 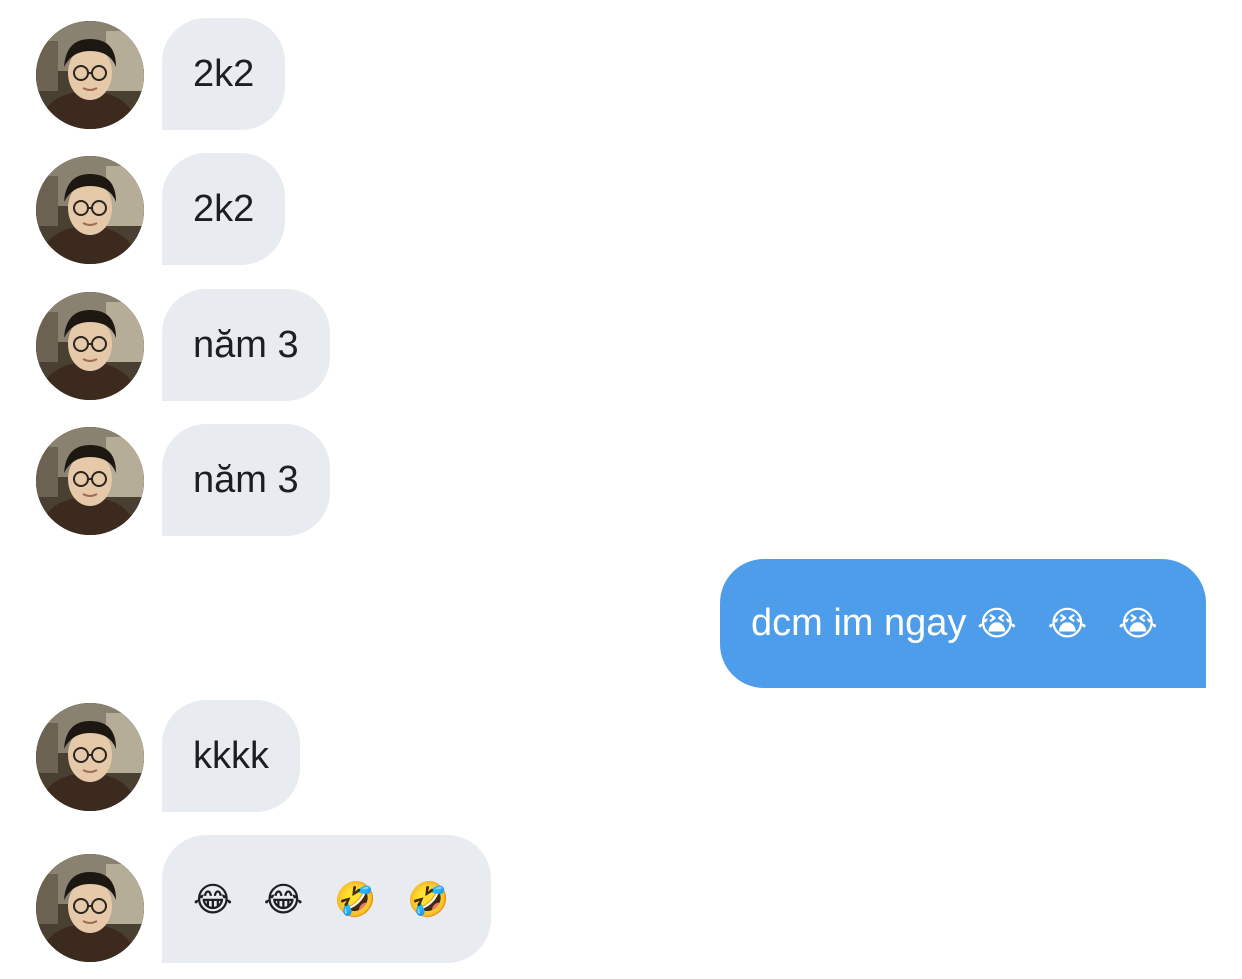 What do you see at coordinates (859, 623) in the screenshot?
I see `message-text: dcm im ngay` at bounding box center [859, 623].